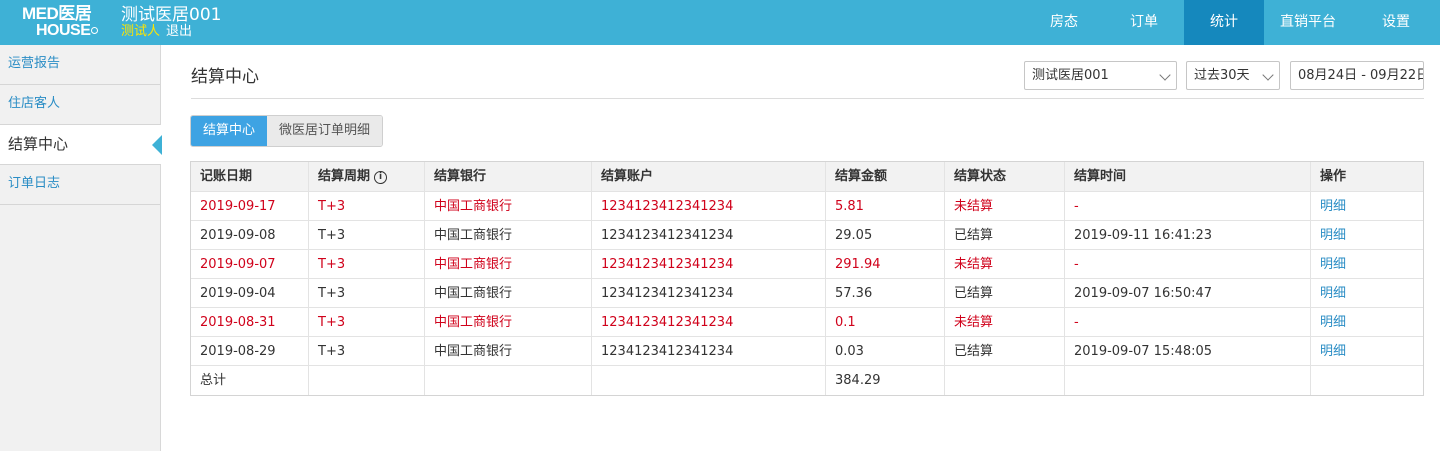 This screenshot has width=1440, height=451. What do you see at coordinates (1222, 75) in the screenshot?
I see `range-select-value: 过去30天` at bounding box center [1222, 75].